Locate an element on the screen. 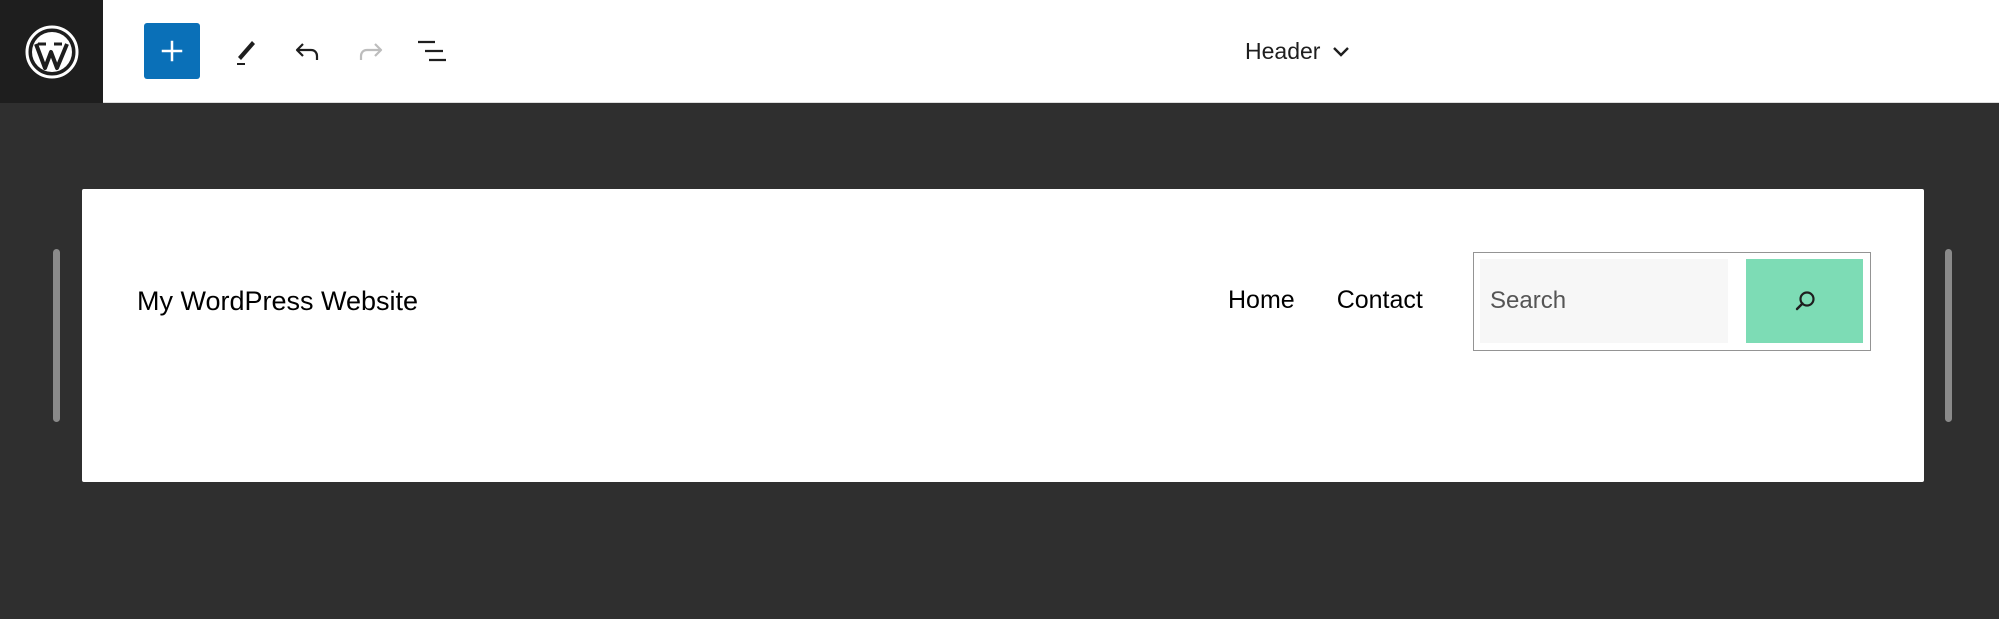 The height and width of the screenshot is (619, 1999). nav-item-contact: Contact is located at coordinates (1380, 300).